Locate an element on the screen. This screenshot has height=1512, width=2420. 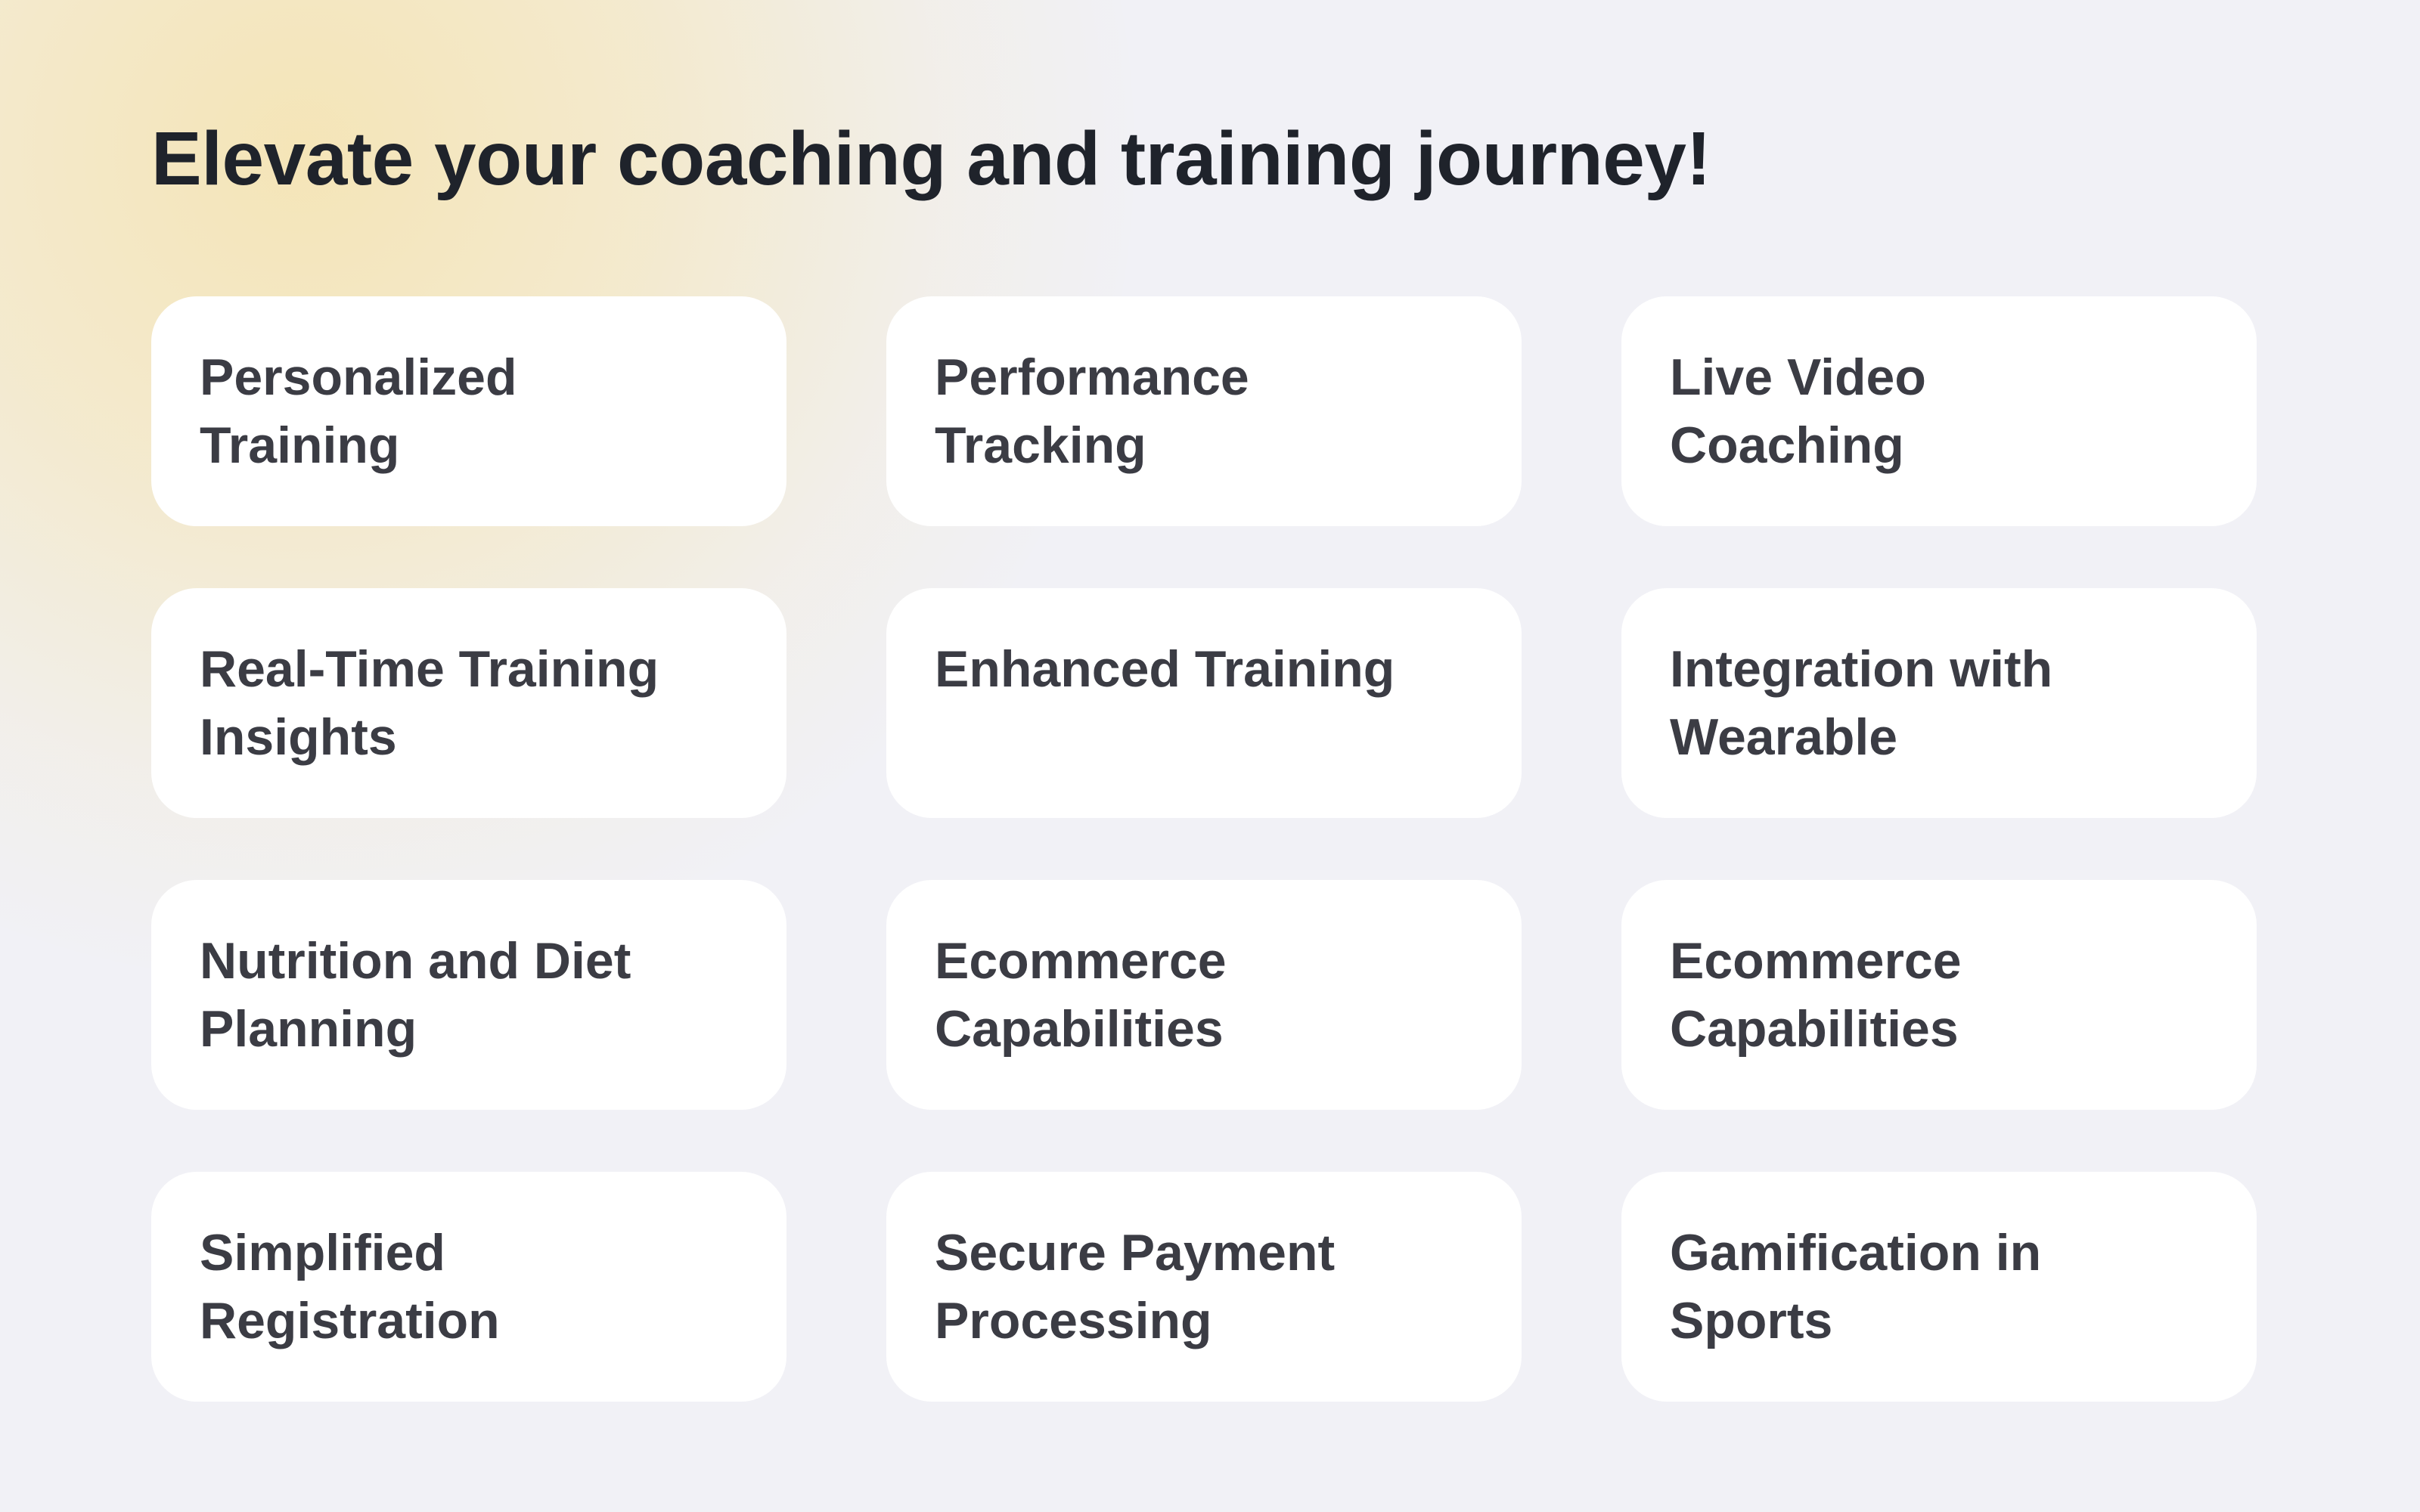
feature-card-real-time-training-insights: Real-Time Training Insights is located at coordinates (468, 703).